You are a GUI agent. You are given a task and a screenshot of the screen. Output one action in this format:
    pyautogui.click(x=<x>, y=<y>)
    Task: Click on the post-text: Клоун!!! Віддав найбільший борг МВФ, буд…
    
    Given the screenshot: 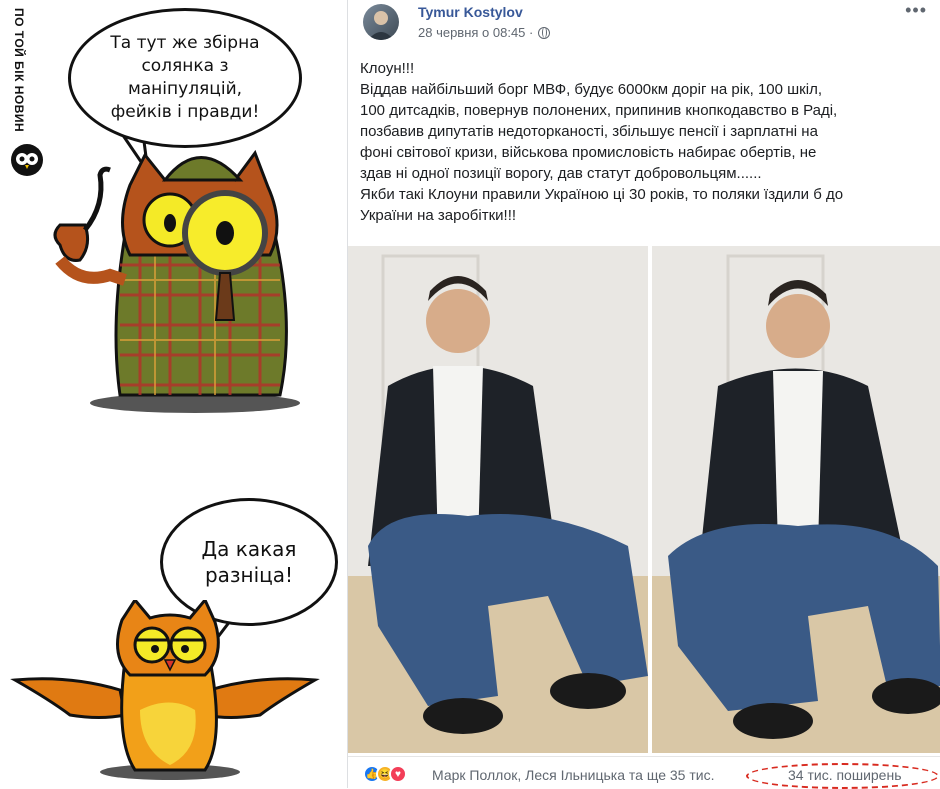 What is the action you would take?
    pyautogui.click(x=645, y=142)
    